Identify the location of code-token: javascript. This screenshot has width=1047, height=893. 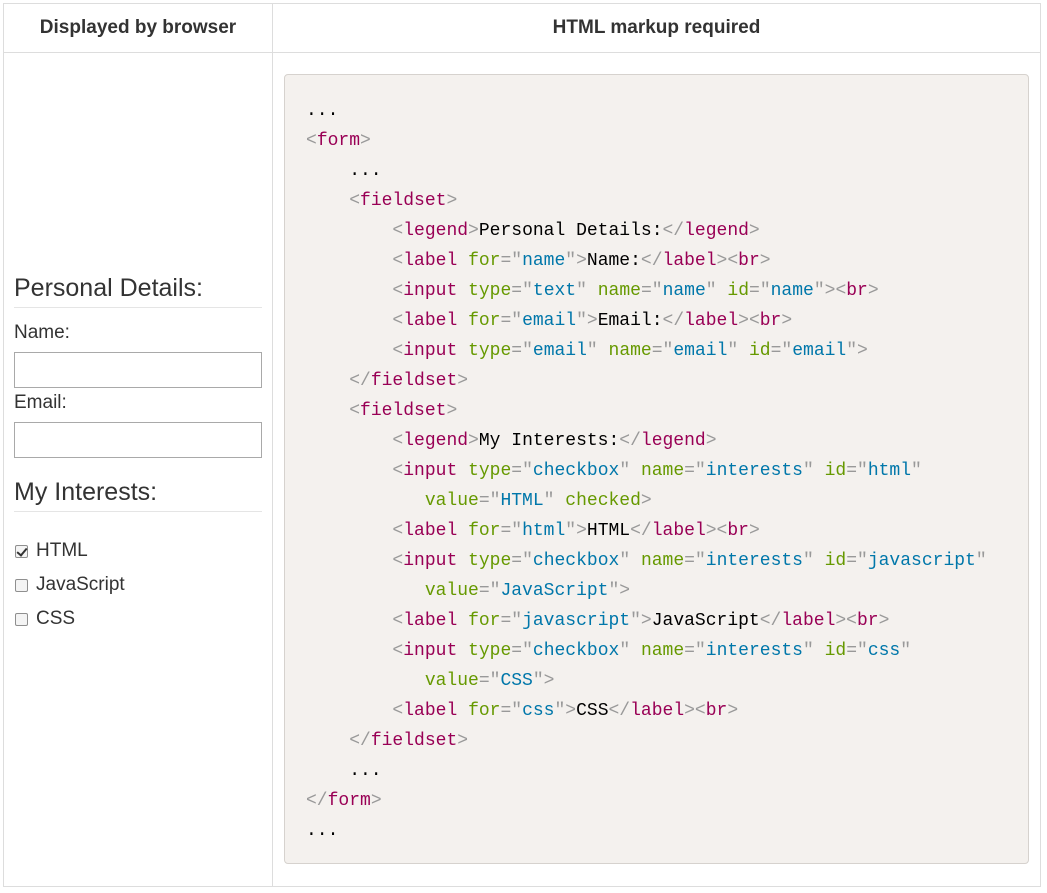
(576, 621).